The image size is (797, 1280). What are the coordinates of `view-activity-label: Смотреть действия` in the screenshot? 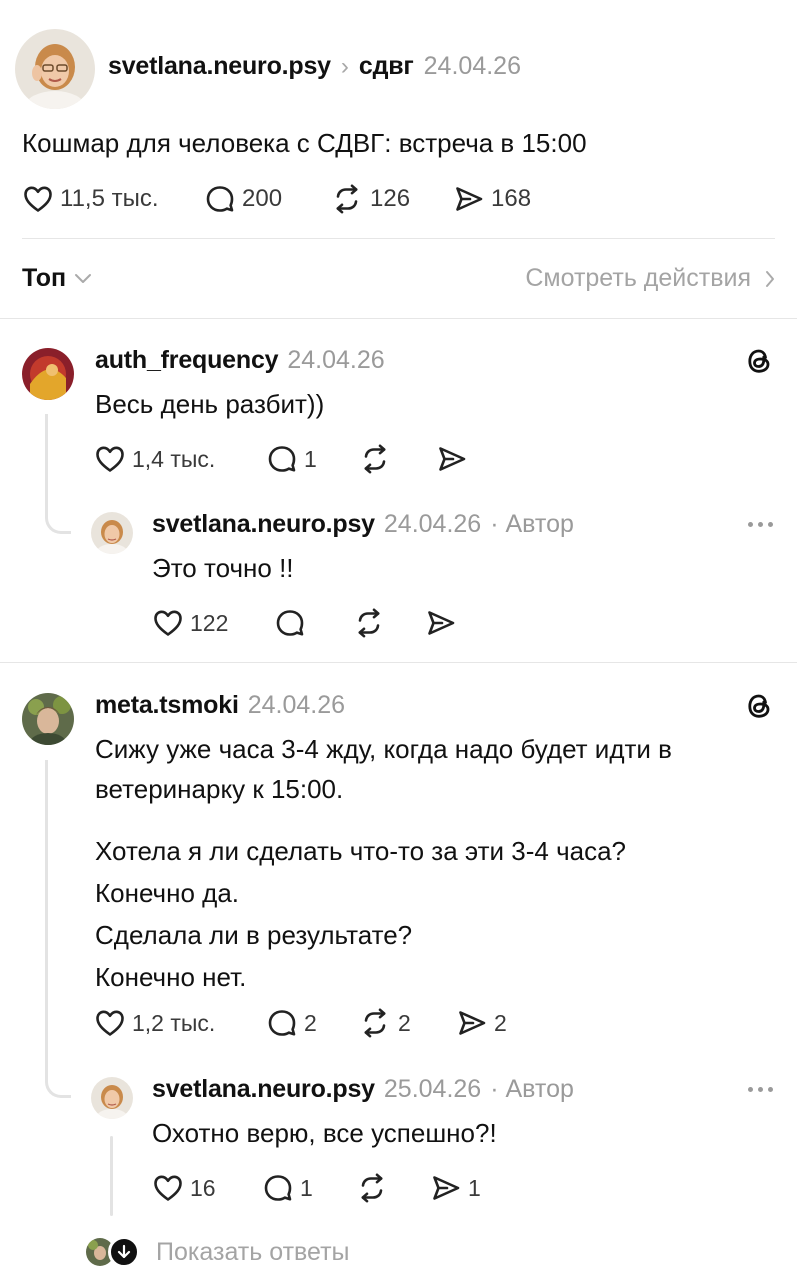 It's located at (638, 278).